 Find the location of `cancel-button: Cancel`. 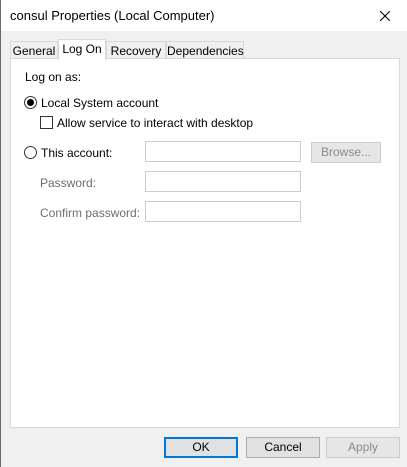

cancel-button: Cancel is located at coordinates (283, 447).